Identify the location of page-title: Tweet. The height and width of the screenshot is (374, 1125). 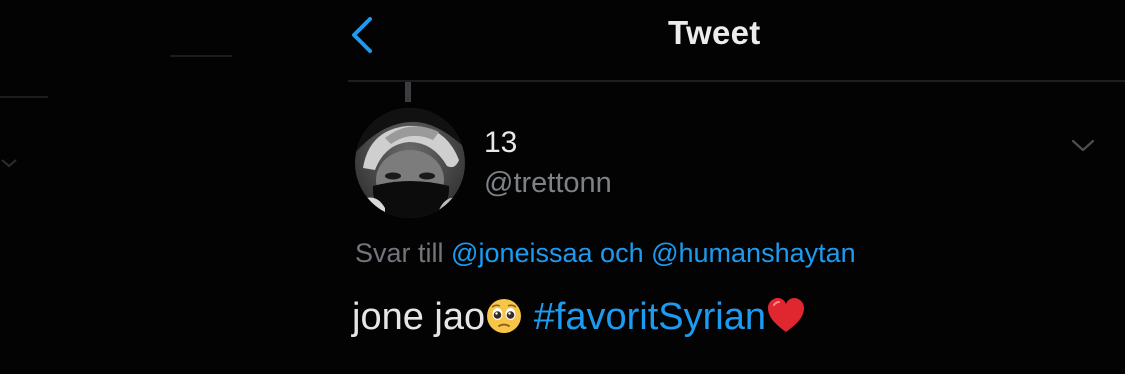
(714, 32).